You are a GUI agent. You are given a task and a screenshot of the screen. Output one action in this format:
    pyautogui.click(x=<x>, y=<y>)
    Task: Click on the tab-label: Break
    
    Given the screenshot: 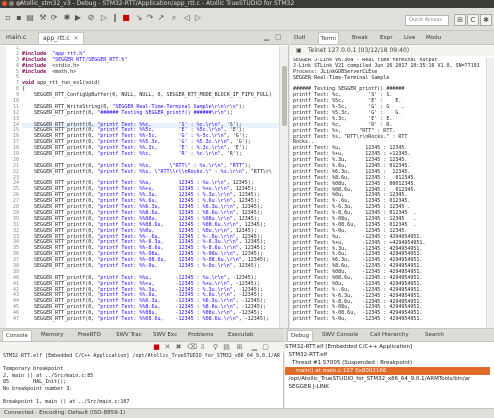 What is the action you would take?
    pyautogui.click(x=360, y=38)
    